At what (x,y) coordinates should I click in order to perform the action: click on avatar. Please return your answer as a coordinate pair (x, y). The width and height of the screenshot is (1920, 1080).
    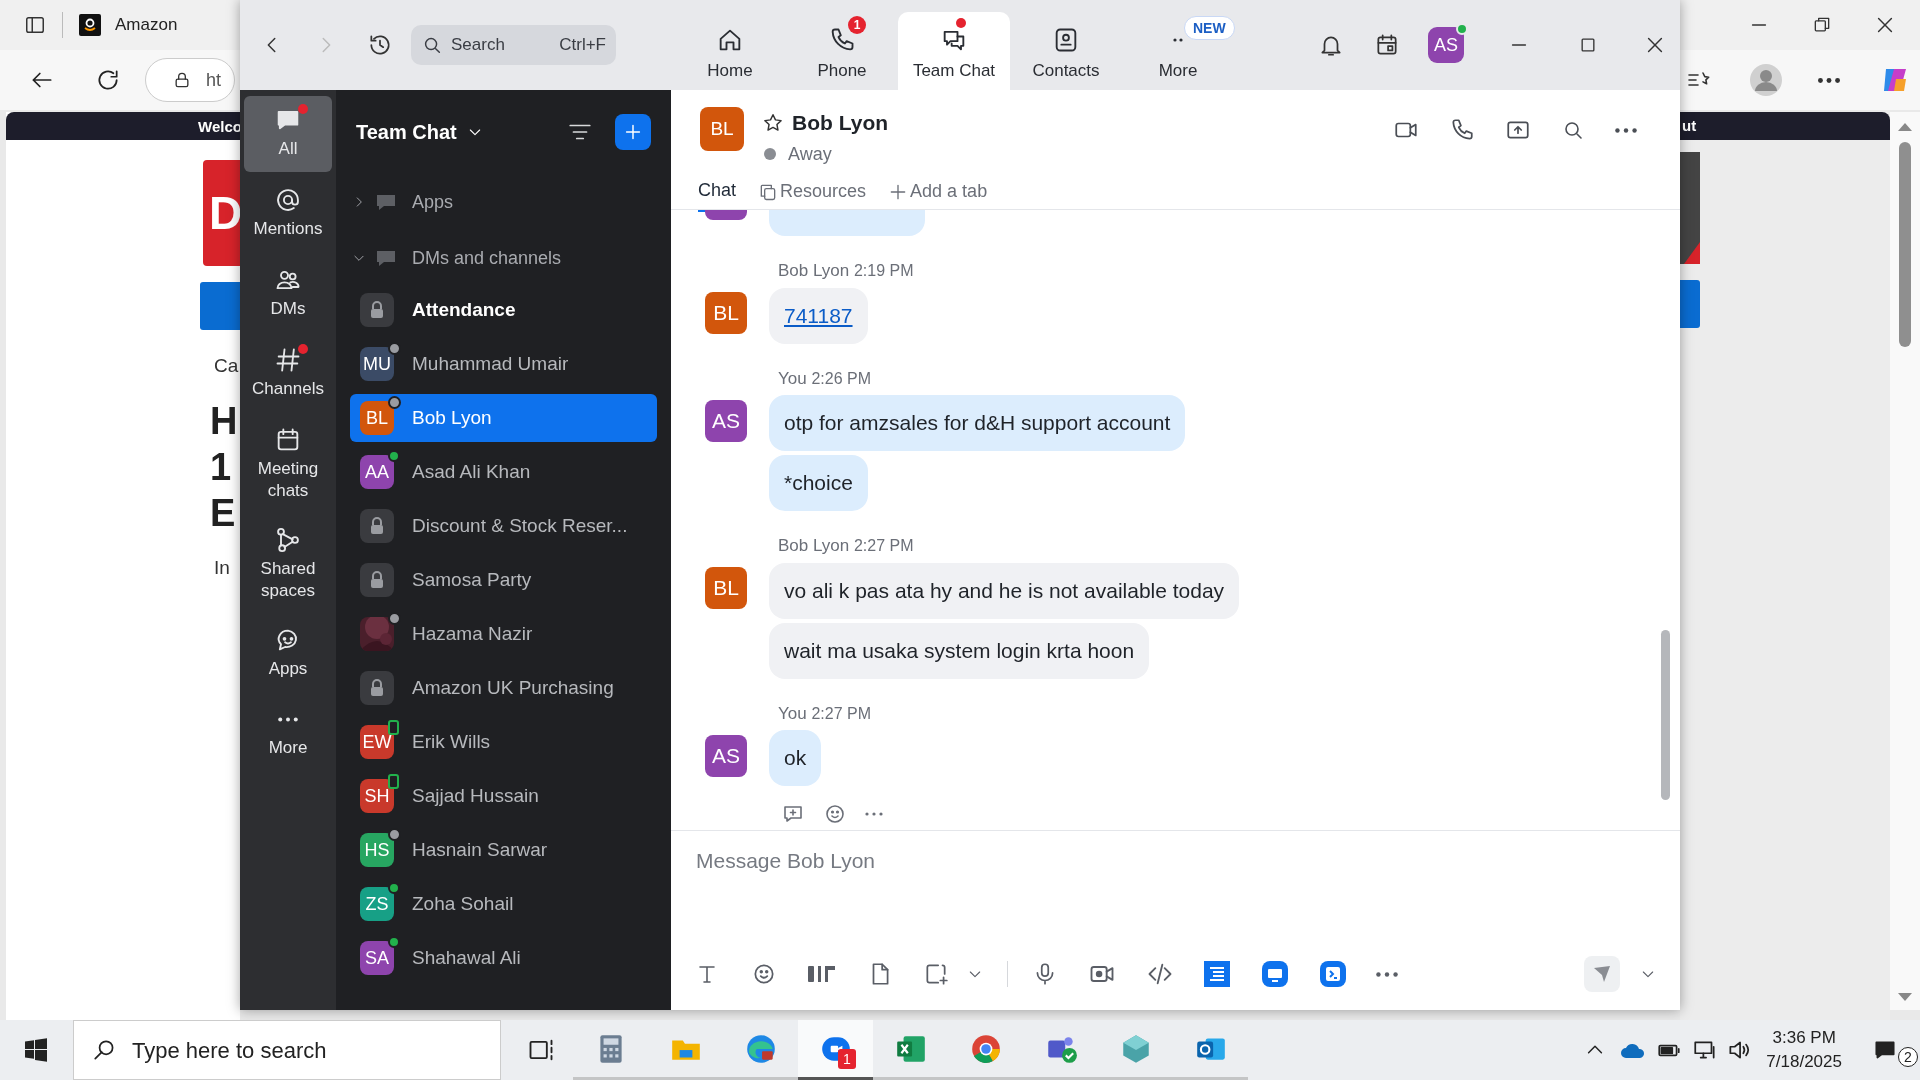
    Looking at the image, I should click on (726, 215).